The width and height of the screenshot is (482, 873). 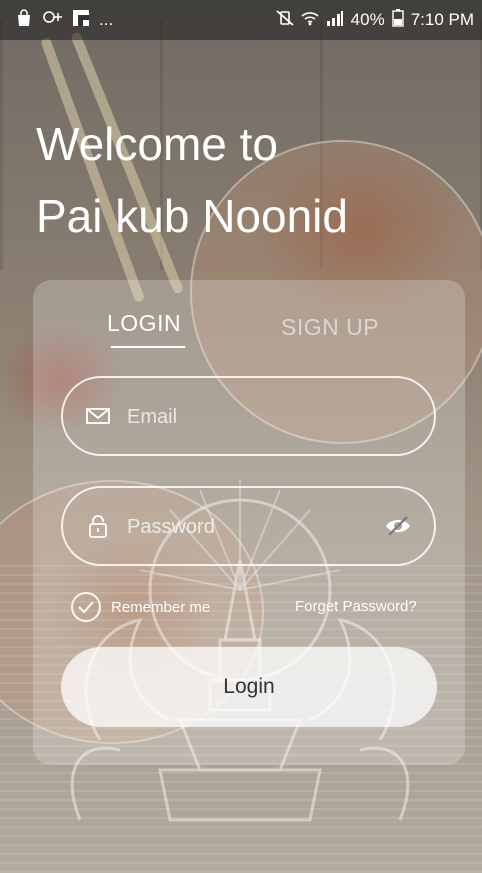 What do you see at coordinates (442, 19) in the screenshot?
I see `clock: 7:10 PM` at bounding box center [442, 19].